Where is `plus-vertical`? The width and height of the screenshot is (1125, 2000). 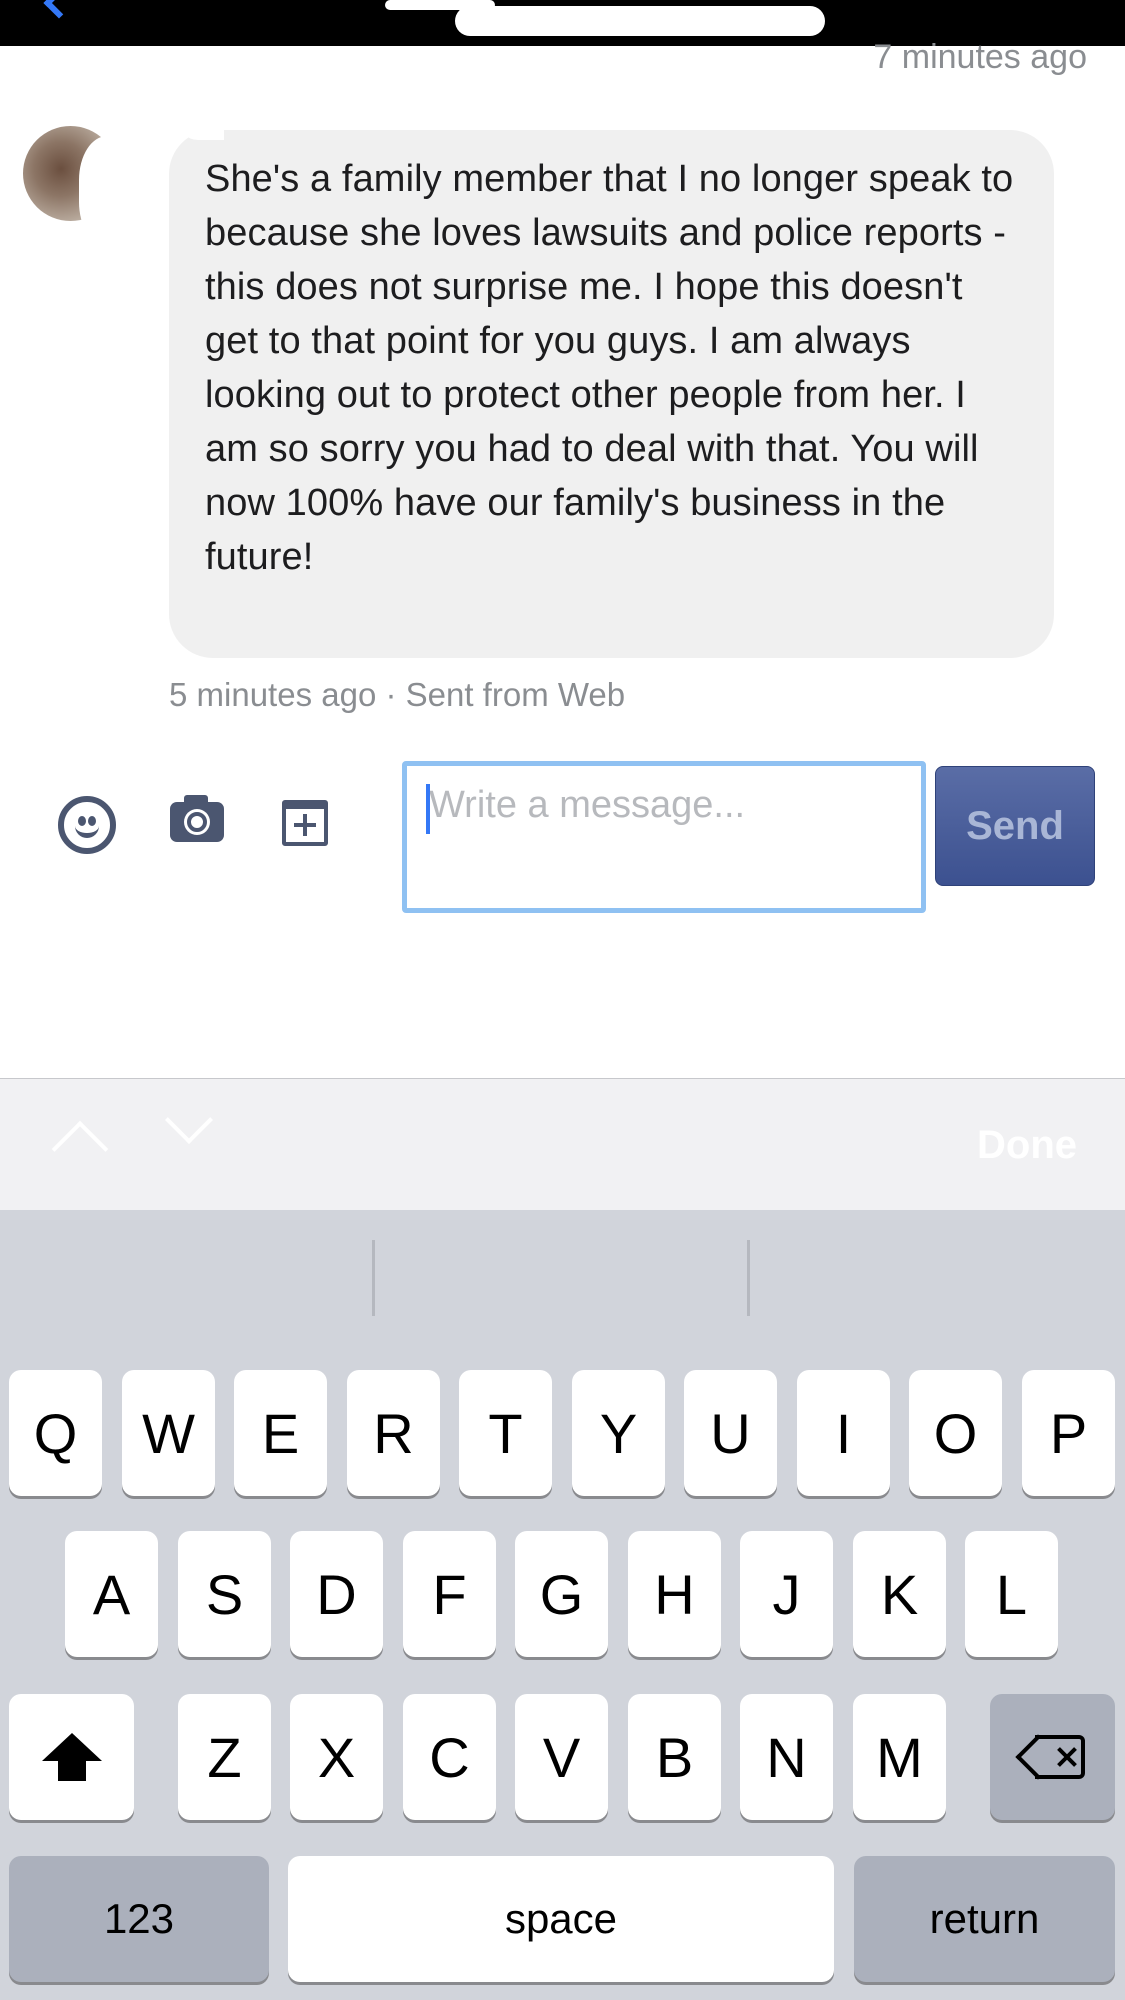
plus-vertical is located at coordinates (305, 825).